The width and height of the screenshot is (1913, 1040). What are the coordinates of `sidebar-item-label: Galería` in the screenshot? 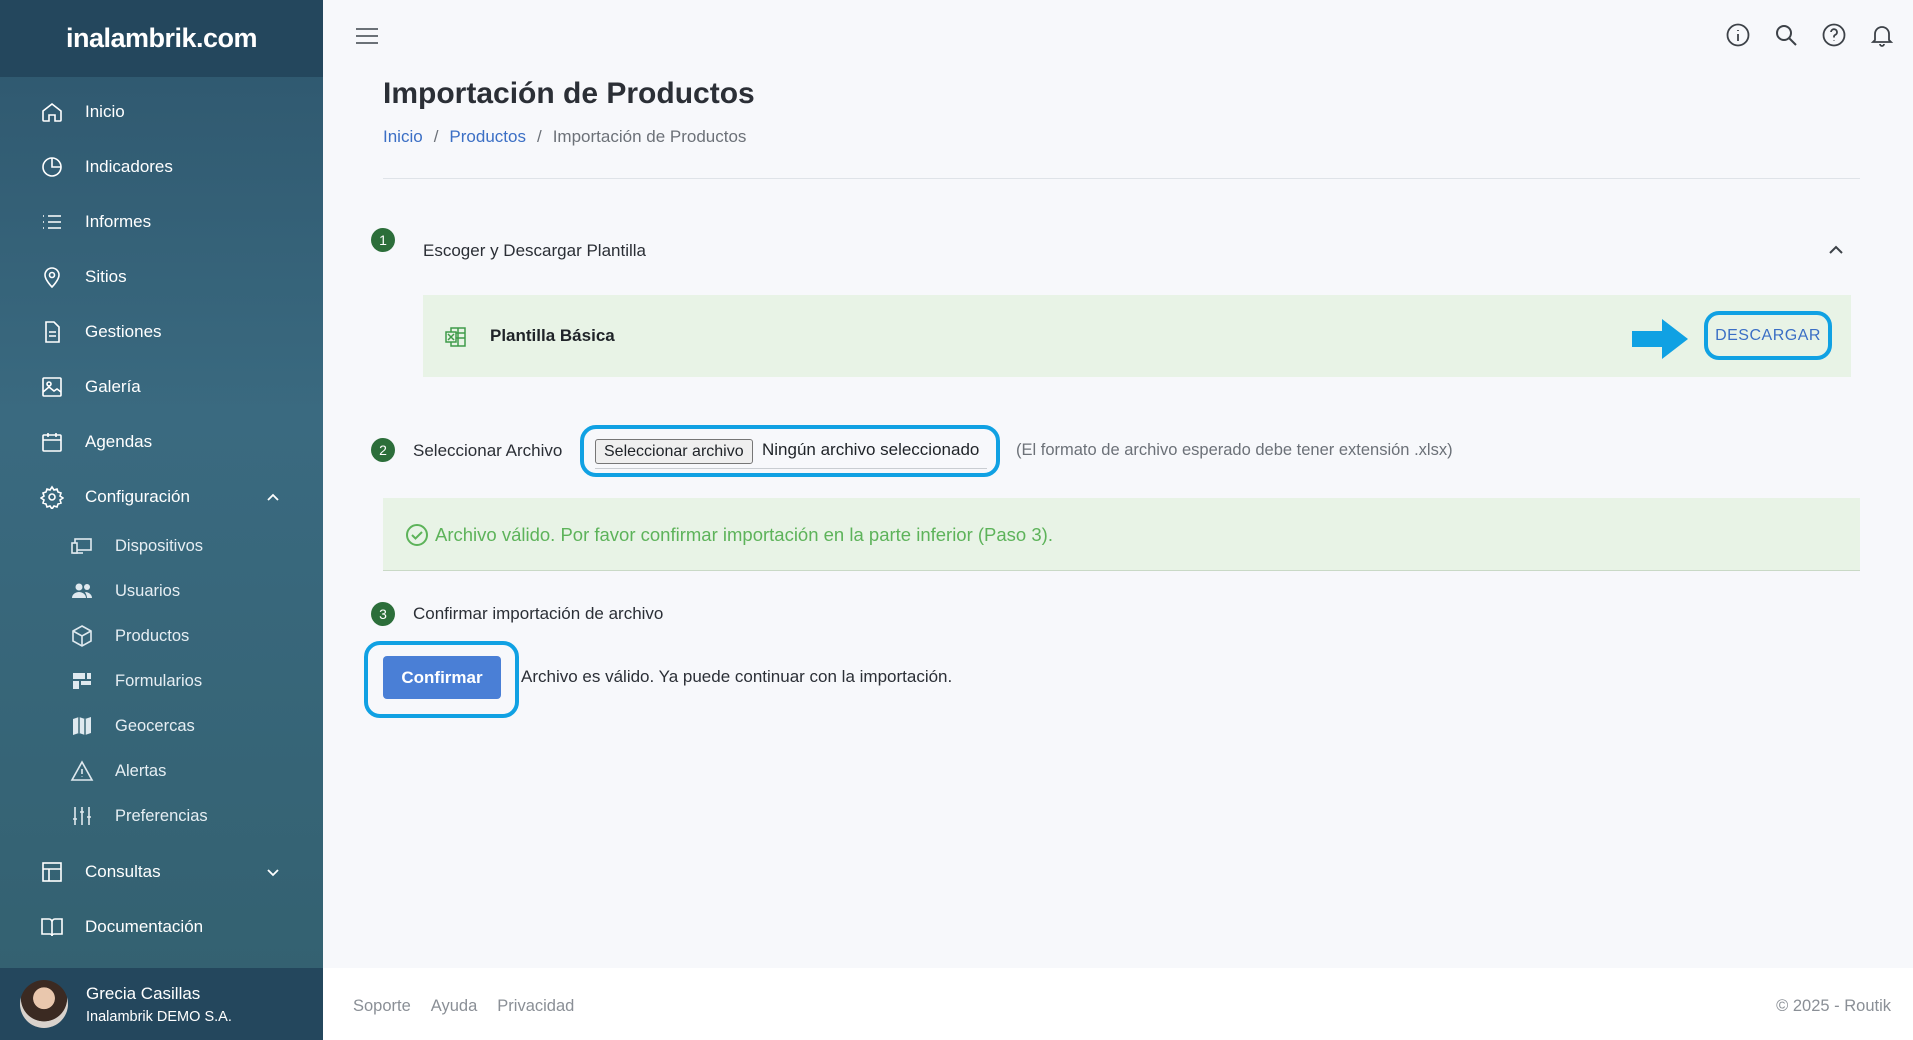 It's located at (113, 386).